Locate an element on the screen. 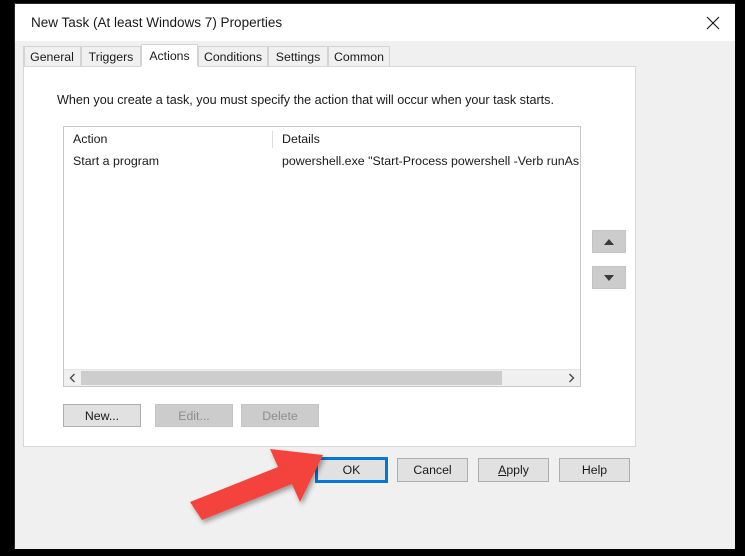 The width and height of the screenshot is (745, 556). tab-triggers: Triggers is located at coordinates (111, 56).